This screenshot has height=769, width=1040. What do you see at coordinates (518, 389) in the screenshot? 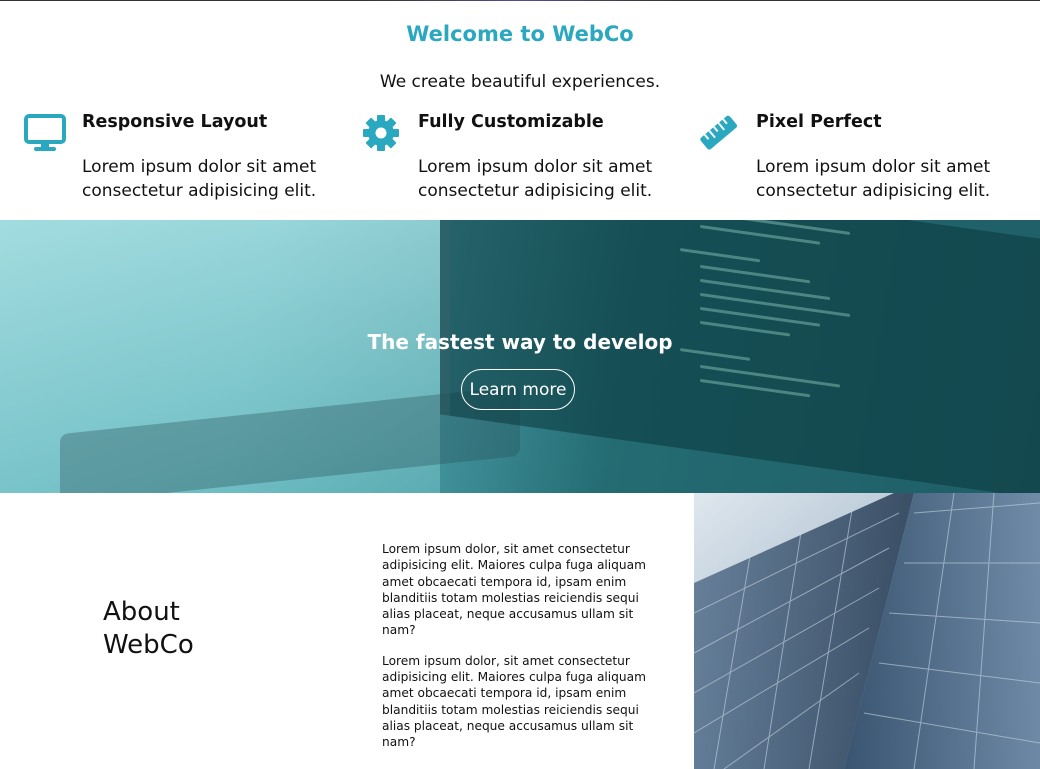
I see `learn-more-button: Learn more` at bounding box center [518, 389].